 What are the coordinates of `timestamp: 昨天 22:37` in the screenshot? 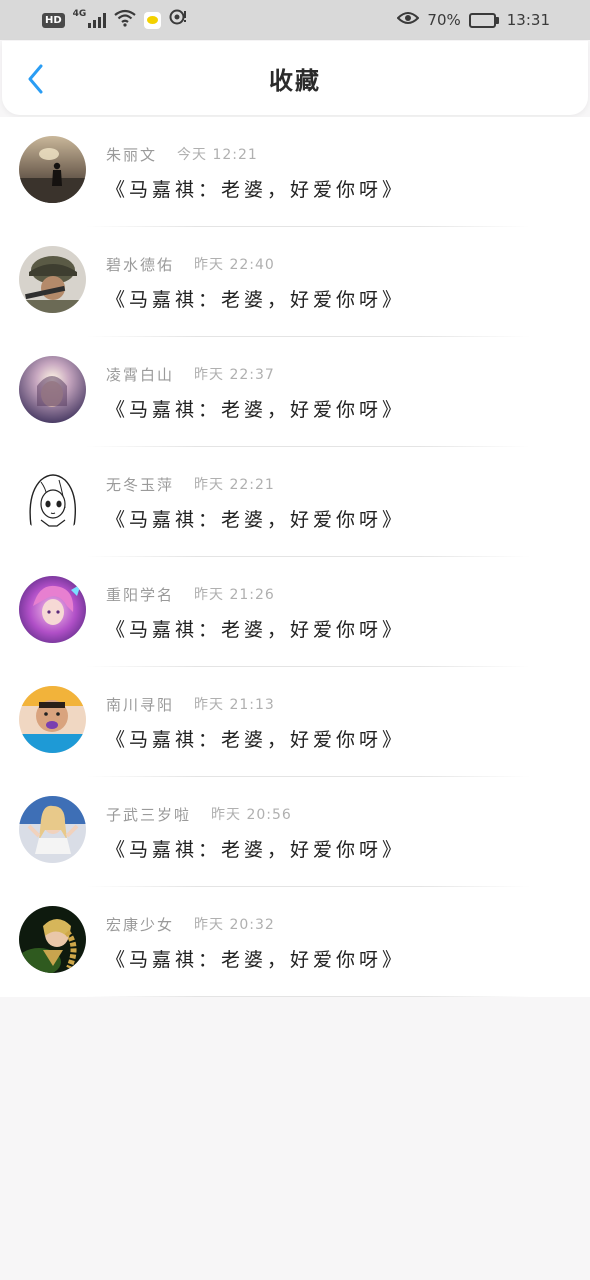 It's located at (234, 375).